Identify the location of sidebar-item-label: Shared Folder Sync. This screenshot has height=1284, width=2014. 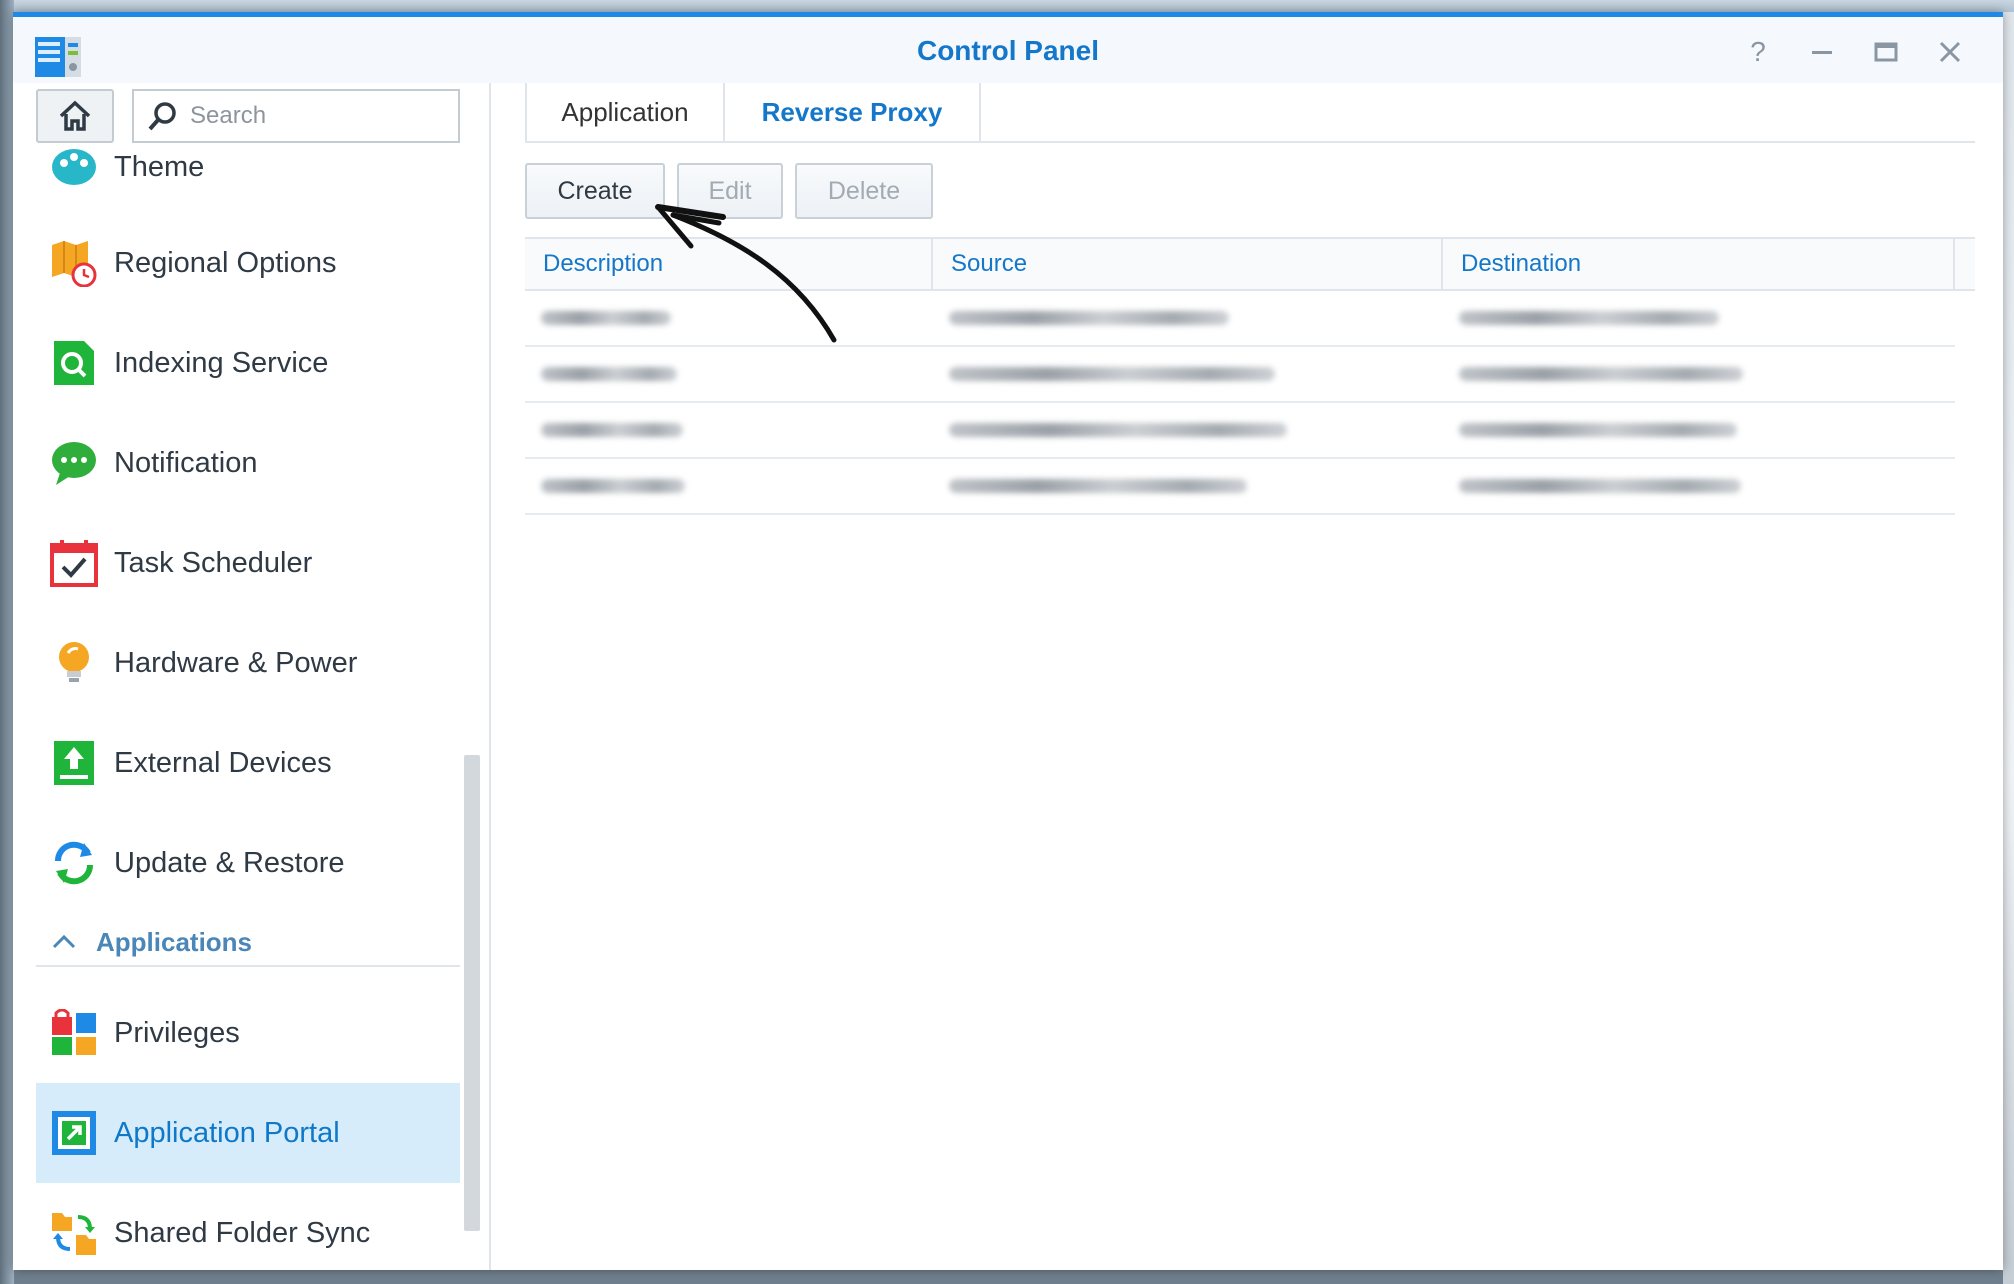
(242, 1232).